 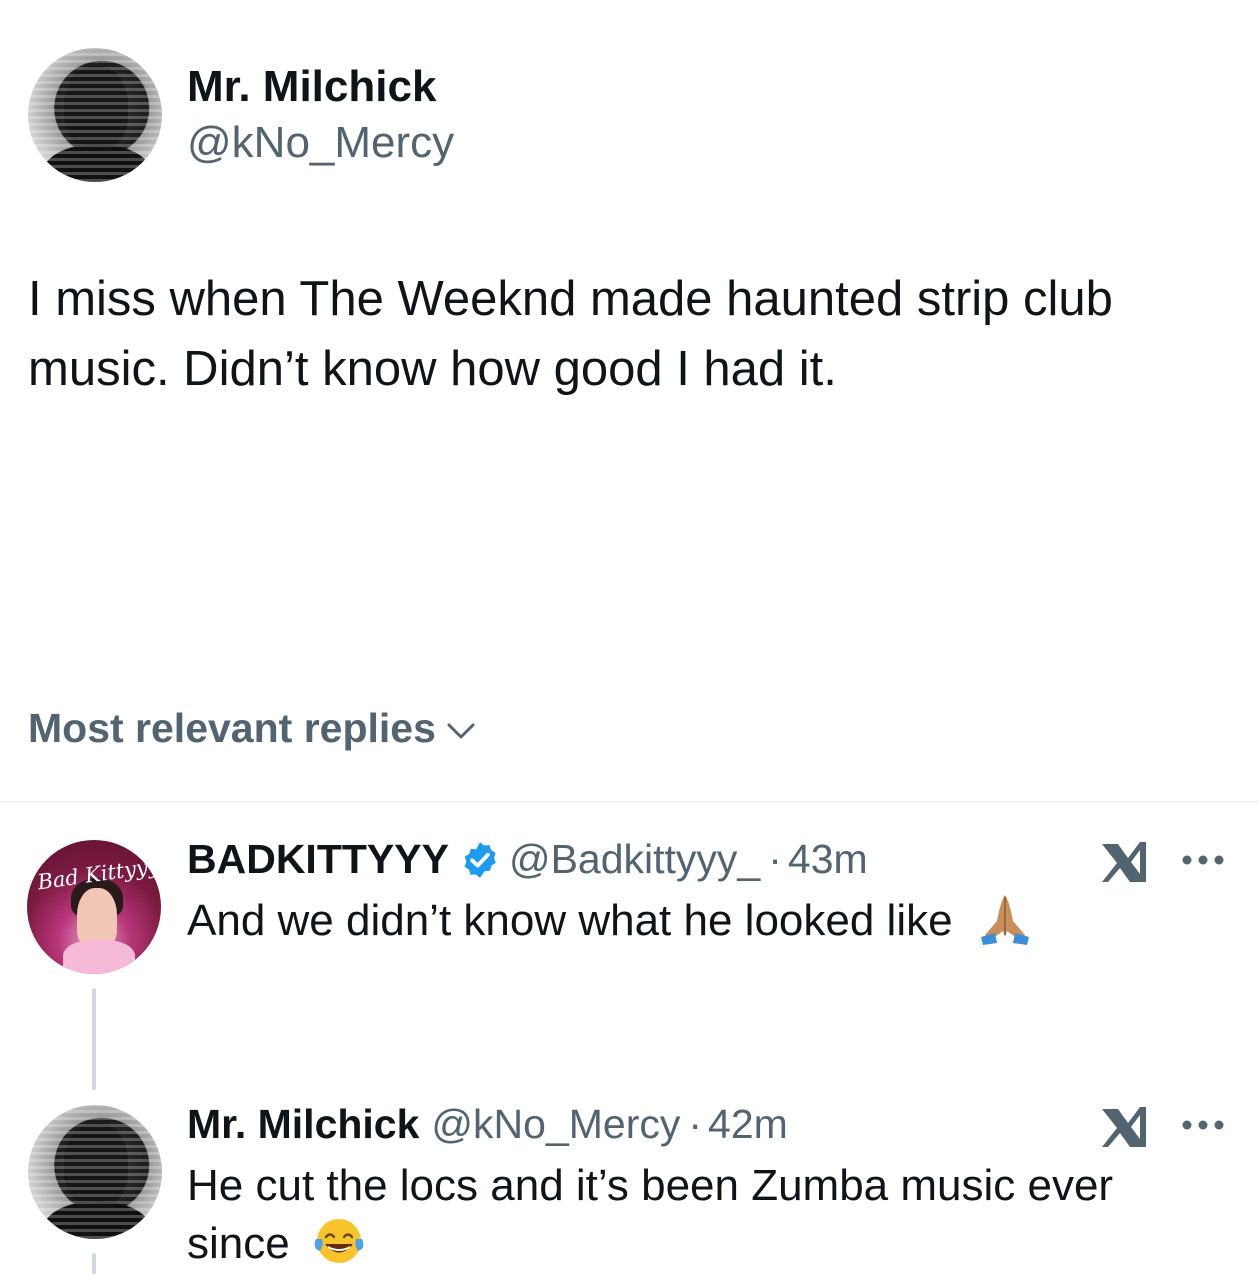 I want to click on avatar-clothing, so click(x=99, y=957).